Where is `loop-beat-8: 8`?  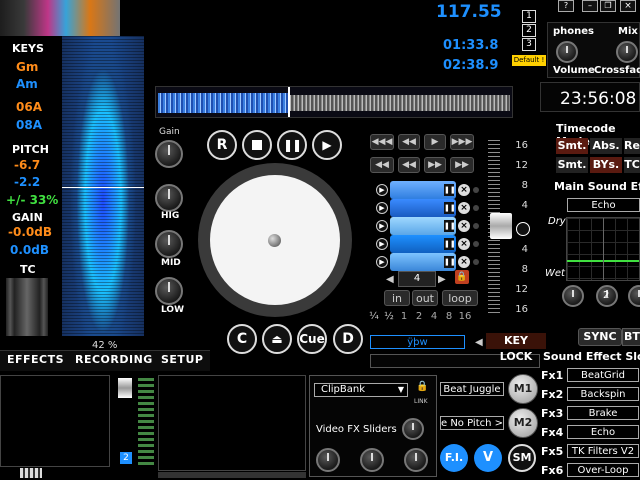 loop-beat-8: 8 is located at coordinates (449, 319).